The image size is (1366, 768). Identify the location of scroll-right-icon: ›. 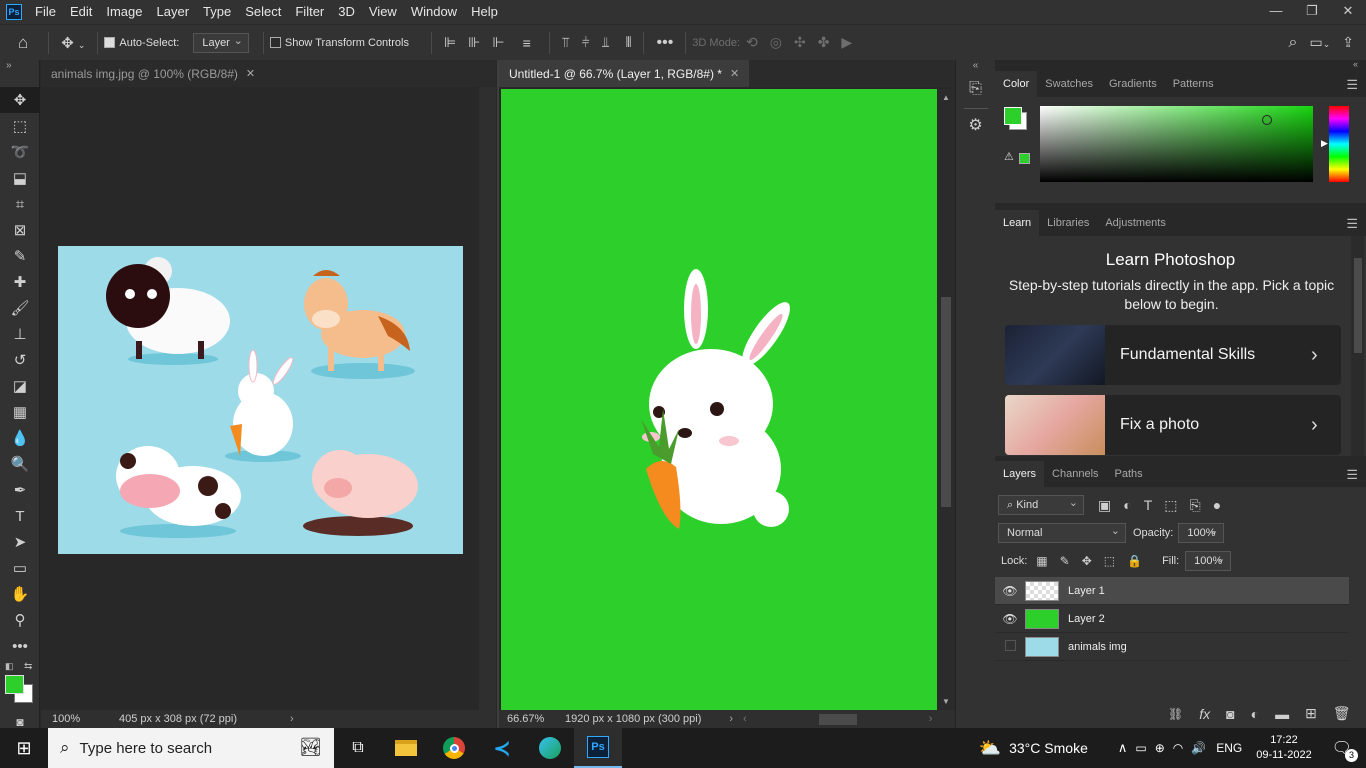
(931, 719).